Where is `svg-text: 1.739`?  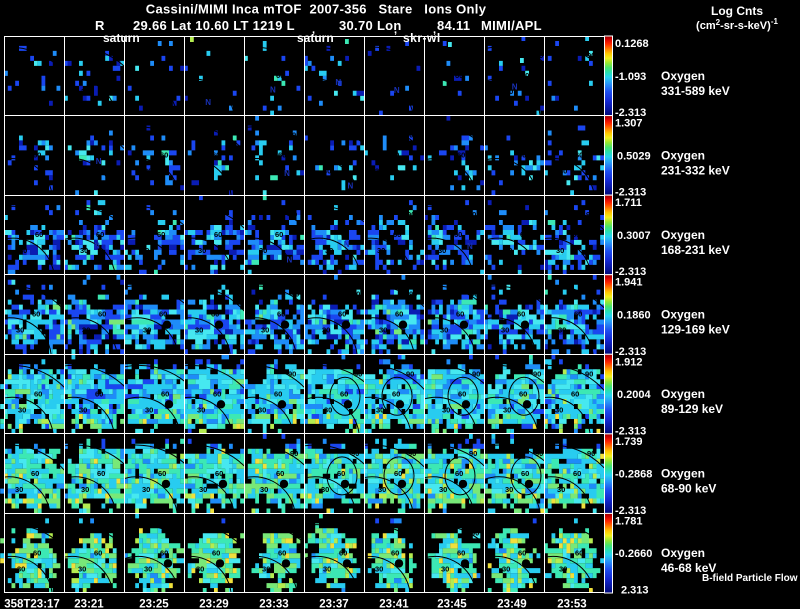
svg-text: 1.739 is located at coordinates (629, 442).